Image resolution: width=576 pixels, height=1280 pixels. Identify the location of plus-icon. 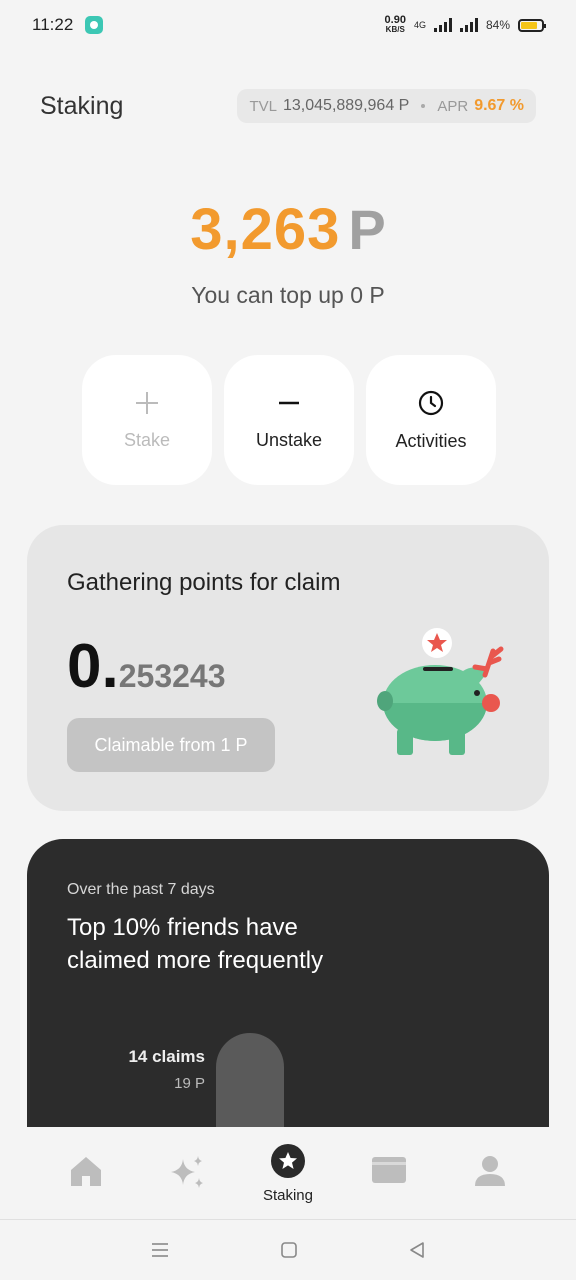
(147, 402).